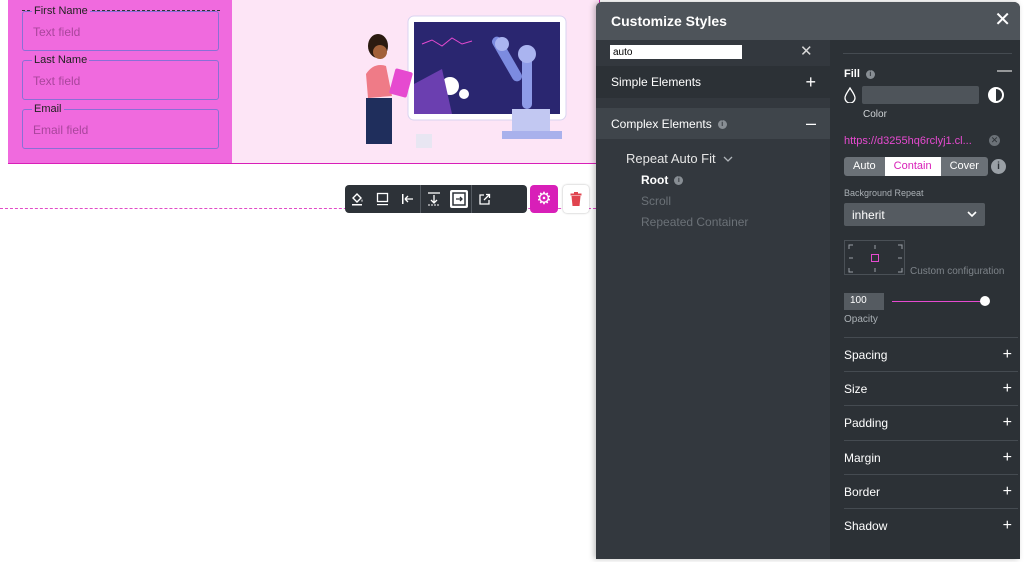 The image size is (1024, 562). I want to click on border-box-icon, so click(382, 199).